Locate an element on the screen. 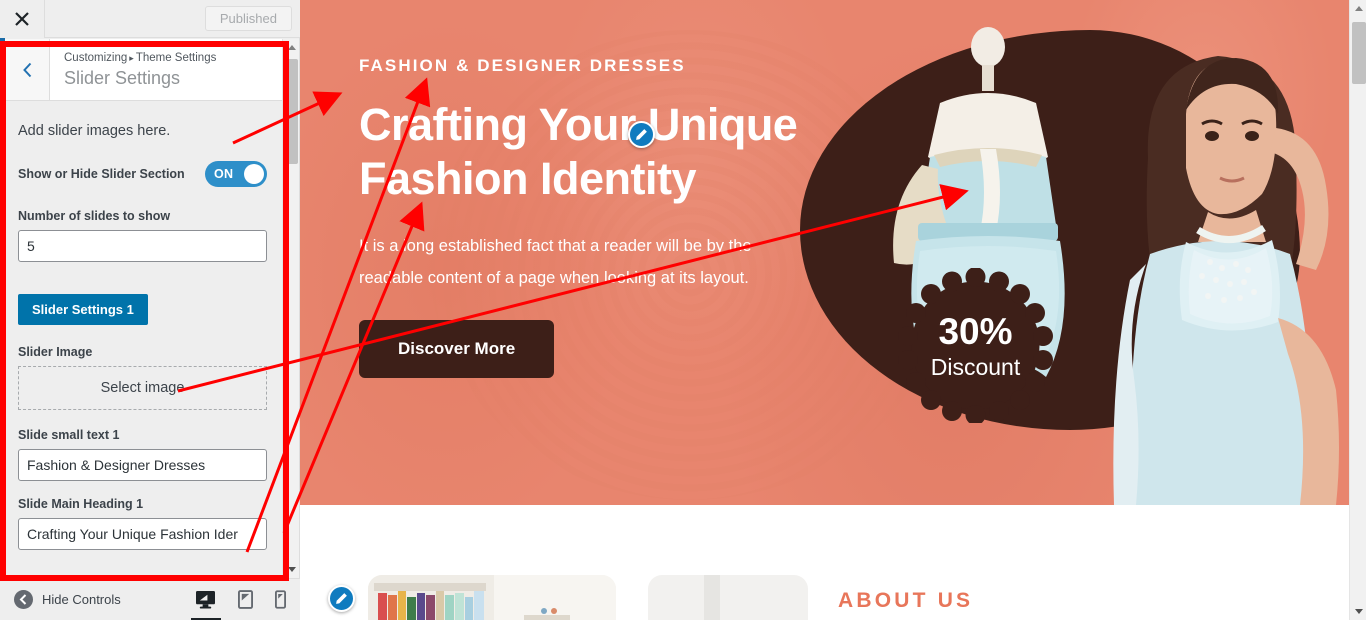  window-scroll-up-icon is located at coordinates (1358, 8).